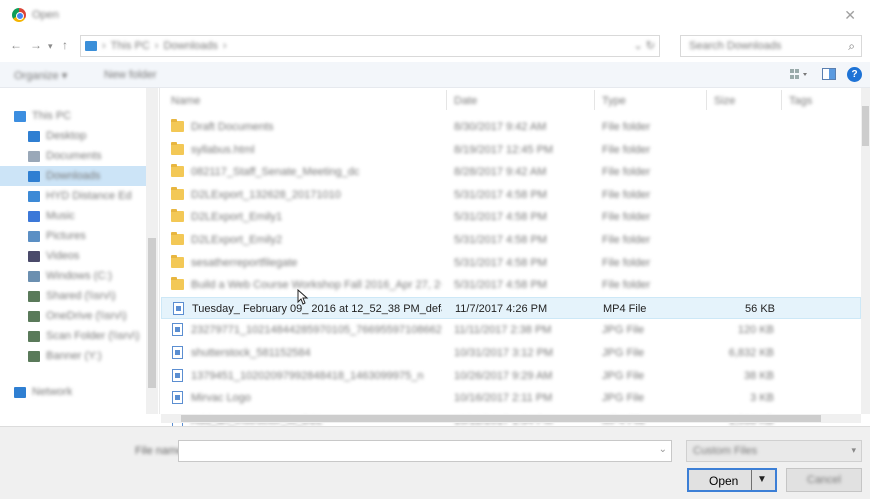  I want to click on chevron-down-icon: ⌄, so click(663, 449).